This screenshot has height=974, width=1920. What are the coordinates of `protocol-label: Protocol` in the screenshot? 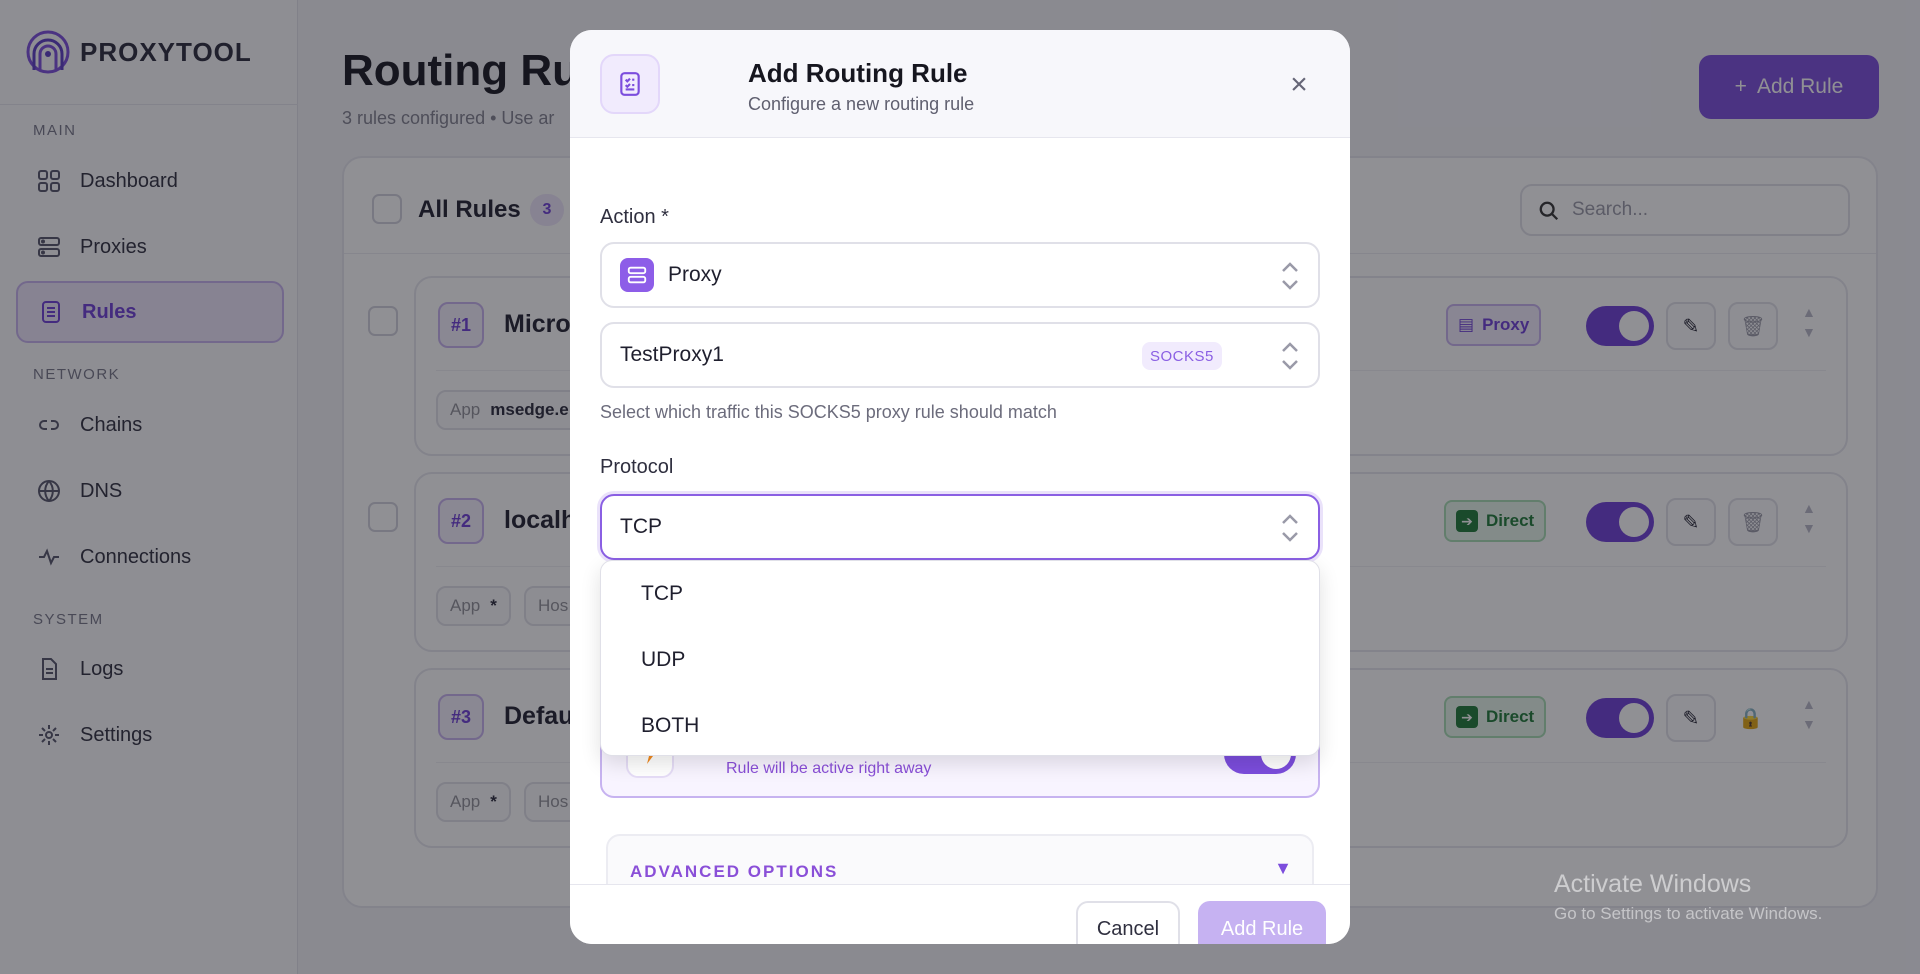 It's located at (637, 467).